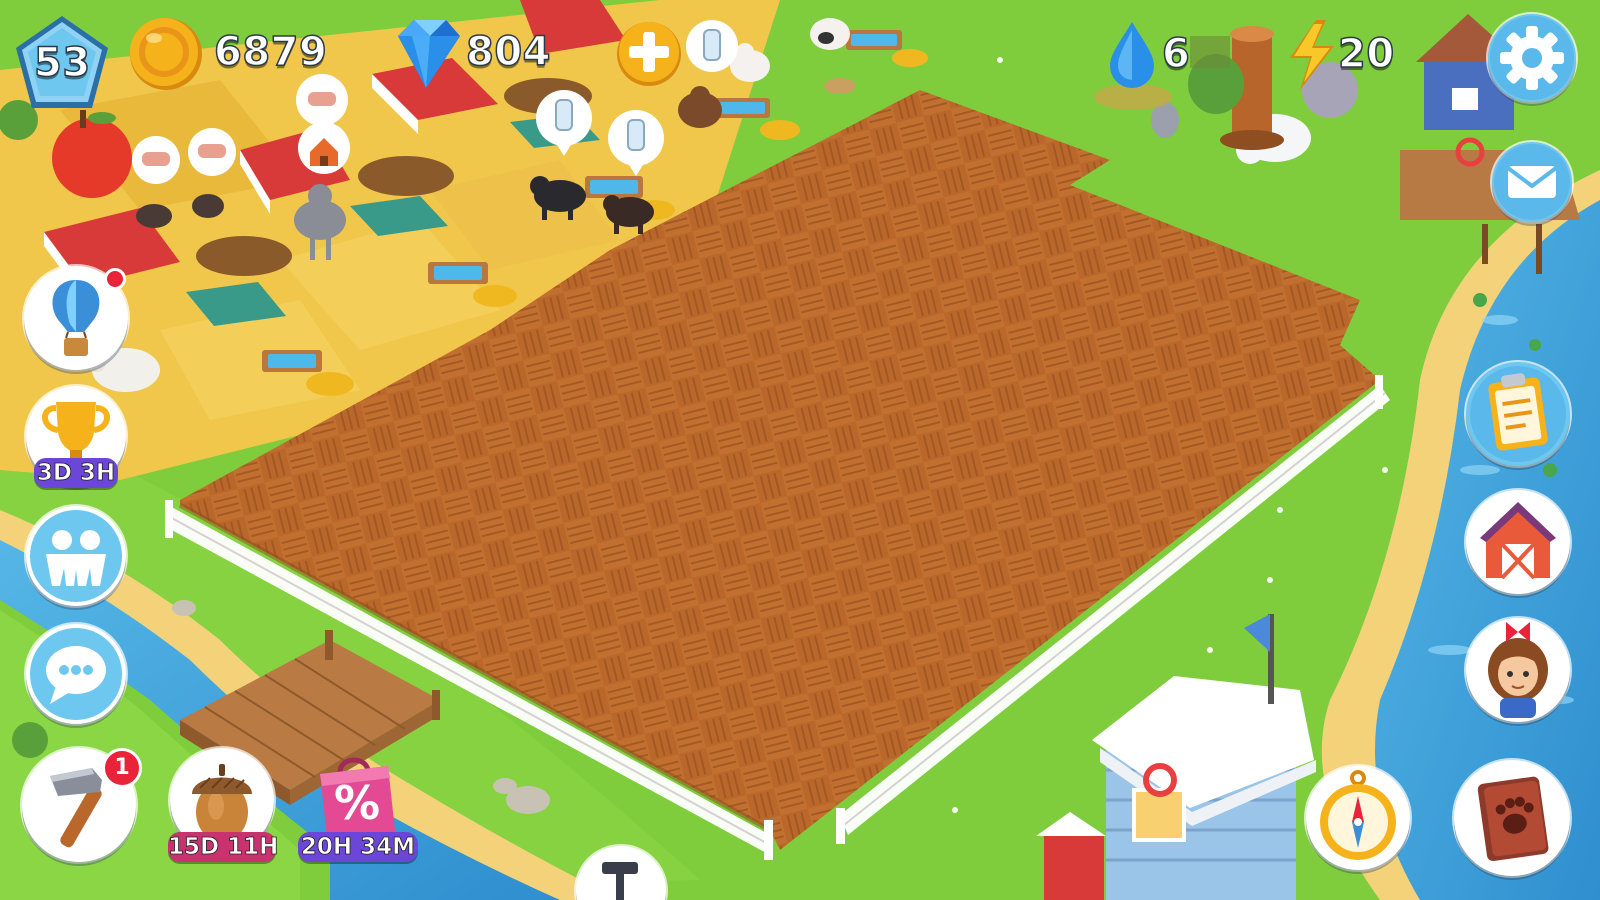 The width and height of the screenshot is (1600, 900). I want to click on gear-icon, so click(1532, 58).